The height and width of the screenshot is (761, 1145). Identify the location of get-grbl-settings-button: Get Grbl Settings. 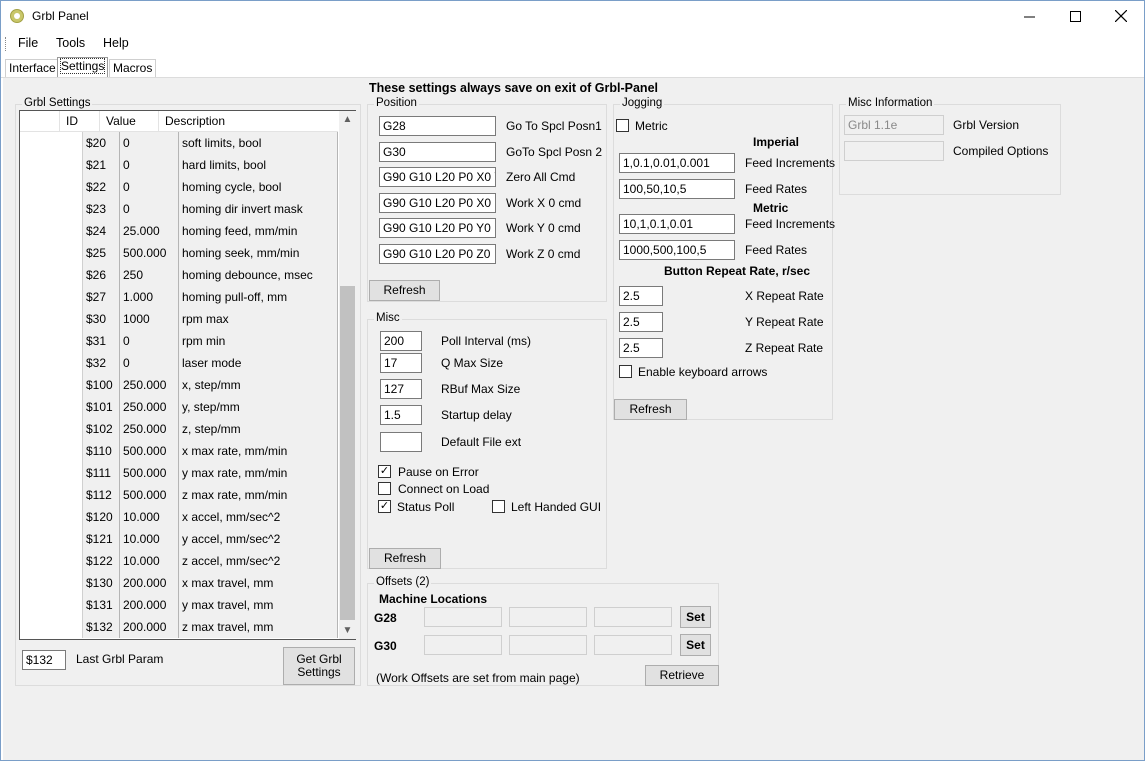
(319, 666).